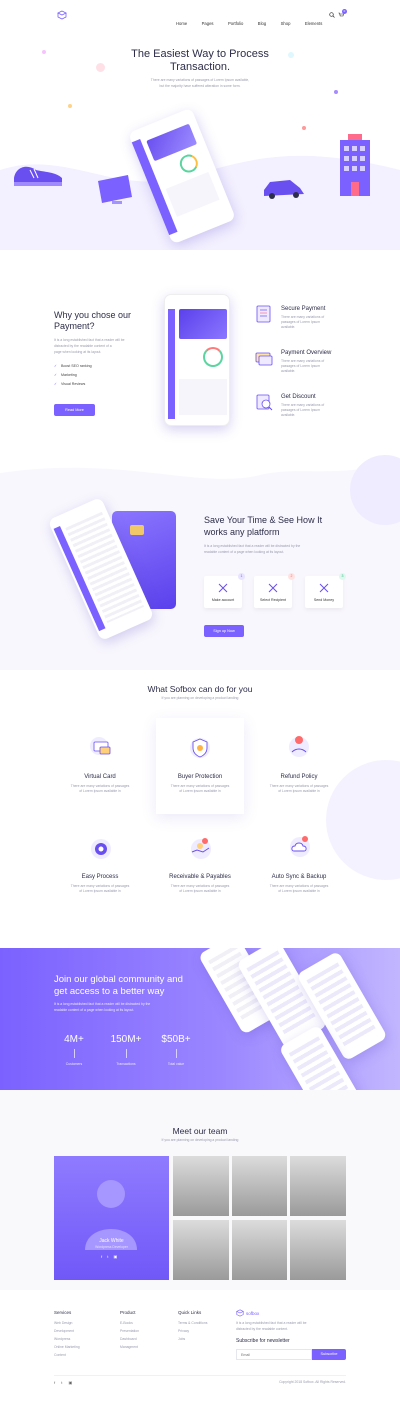  I want to click on step-number: 3, so click(342, 576).